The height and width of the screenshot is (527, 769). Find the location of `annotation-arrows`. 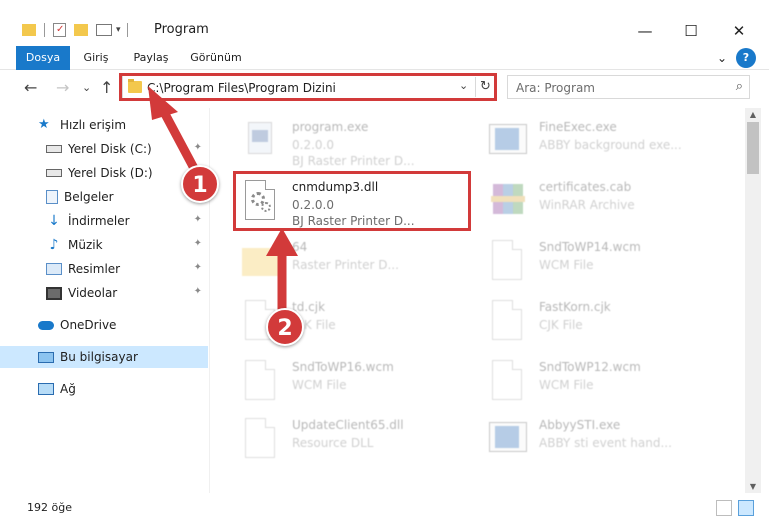

annotation-arrows is located at coordinates (223, 200).